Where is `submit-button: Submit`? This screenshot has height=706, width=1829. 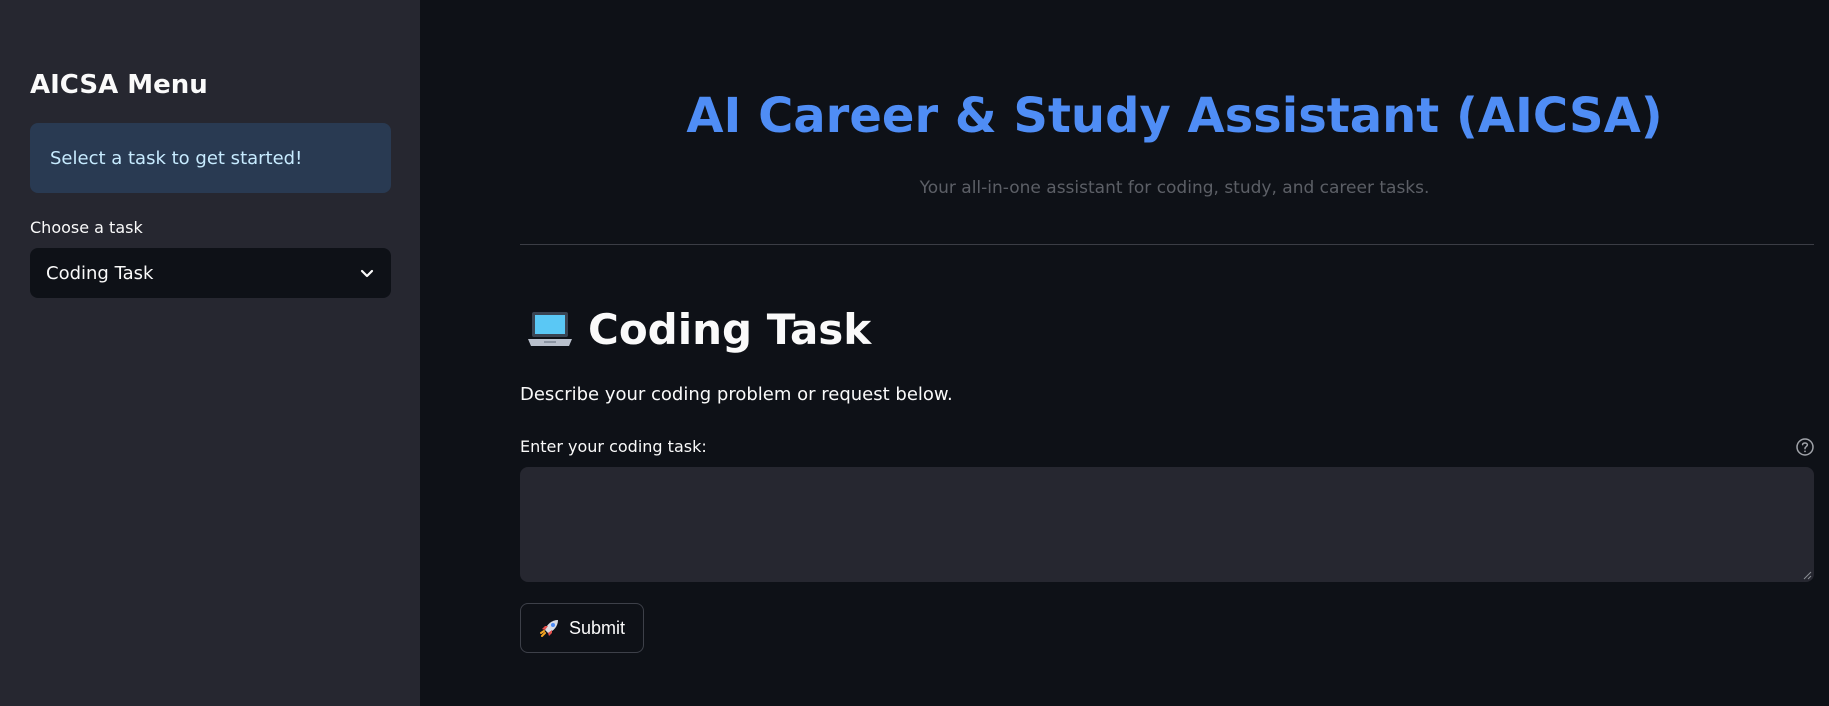 submit-button: Submit is located at coordinates (582, 628).